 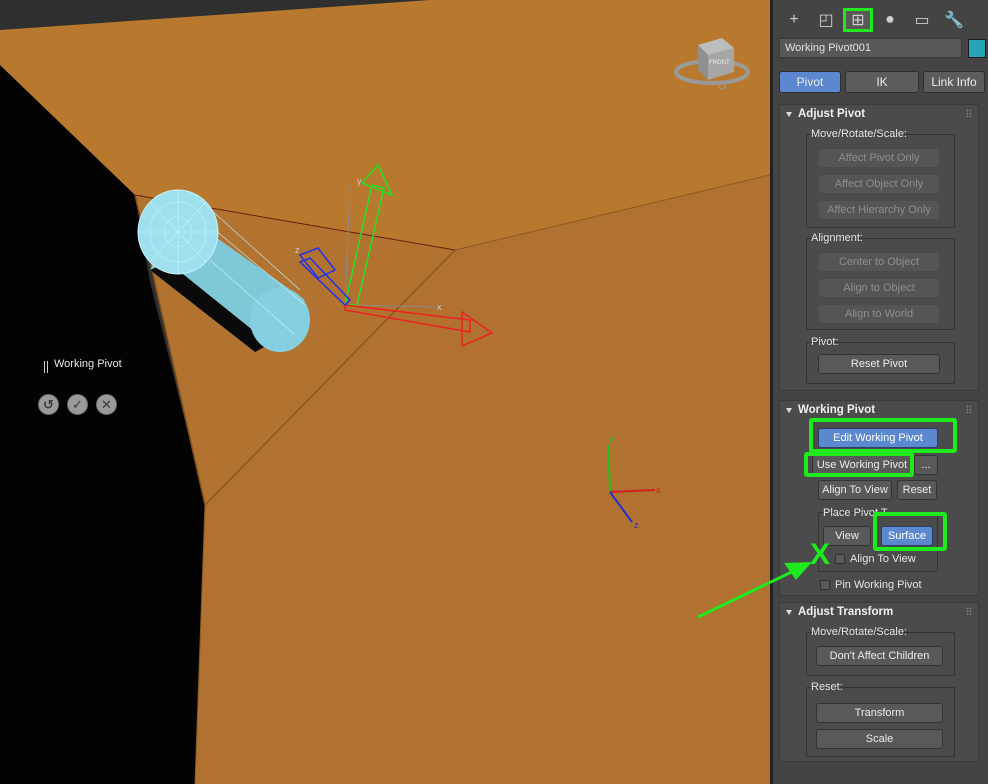 I want to click on motion-icon: ●, so click(x=890, y=20).